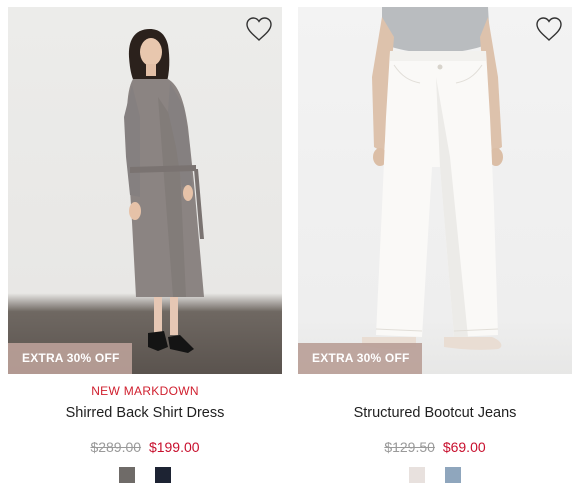 The height and width of the screenshot is (499, 578). Describe the element at coordinates (435, 433) in the screenshot. I see `product-info: Structured Bootcut Jeans $129.50 $69.00` at that location.